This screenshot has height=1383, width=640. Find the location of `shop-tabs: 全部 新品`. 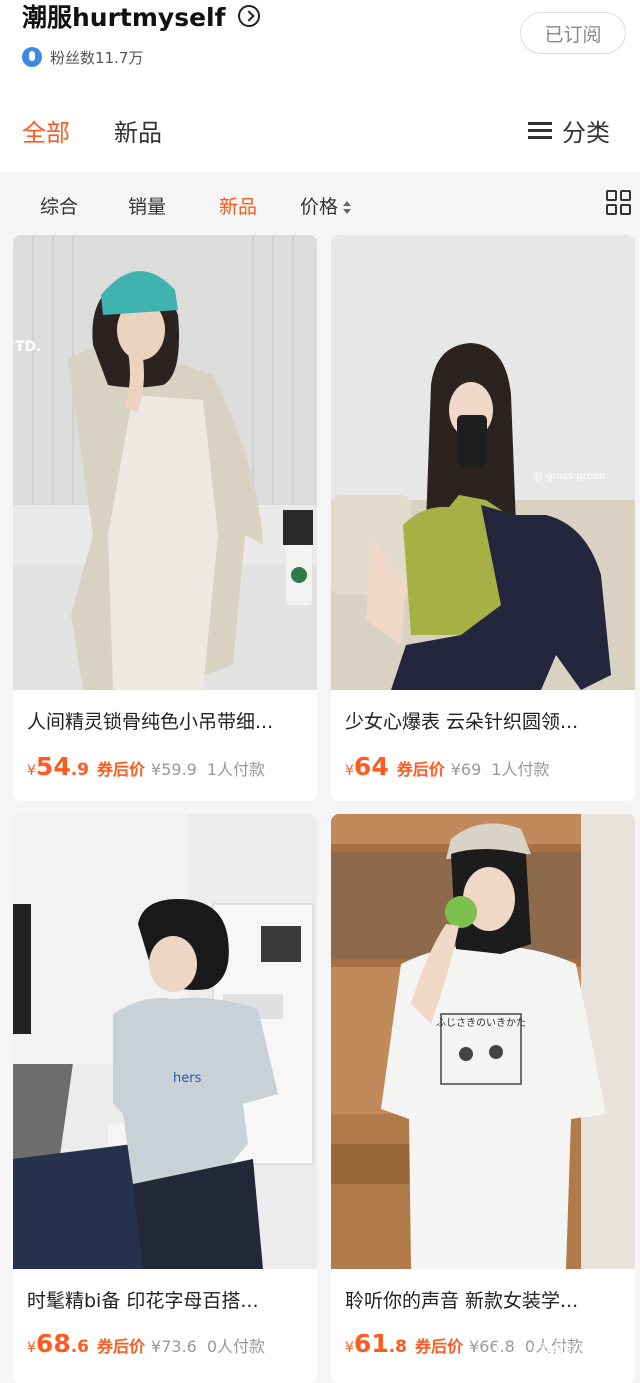

shop-tabs: 全部 新品 is located at coordinates (114, 130).